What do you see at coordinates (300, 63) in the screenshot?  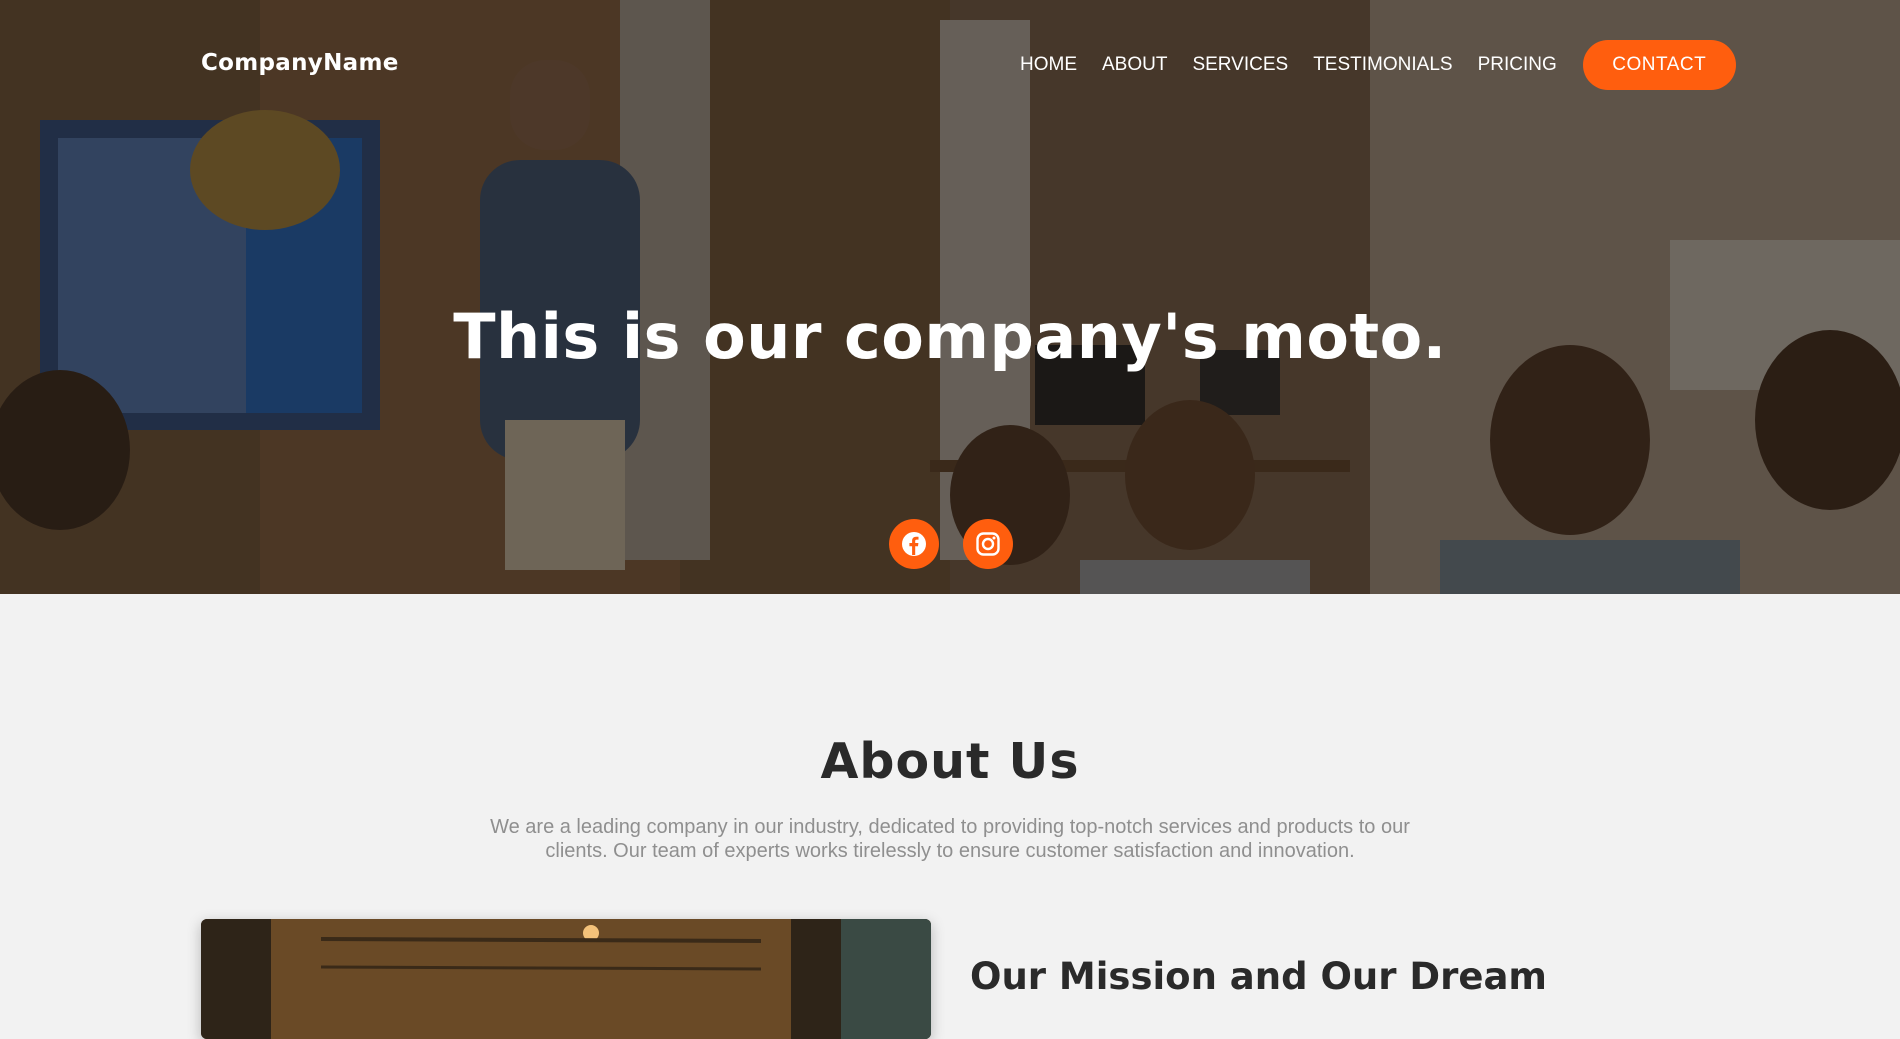 I see `brand-logo: CompanyName` at bounding box center [300, 63].